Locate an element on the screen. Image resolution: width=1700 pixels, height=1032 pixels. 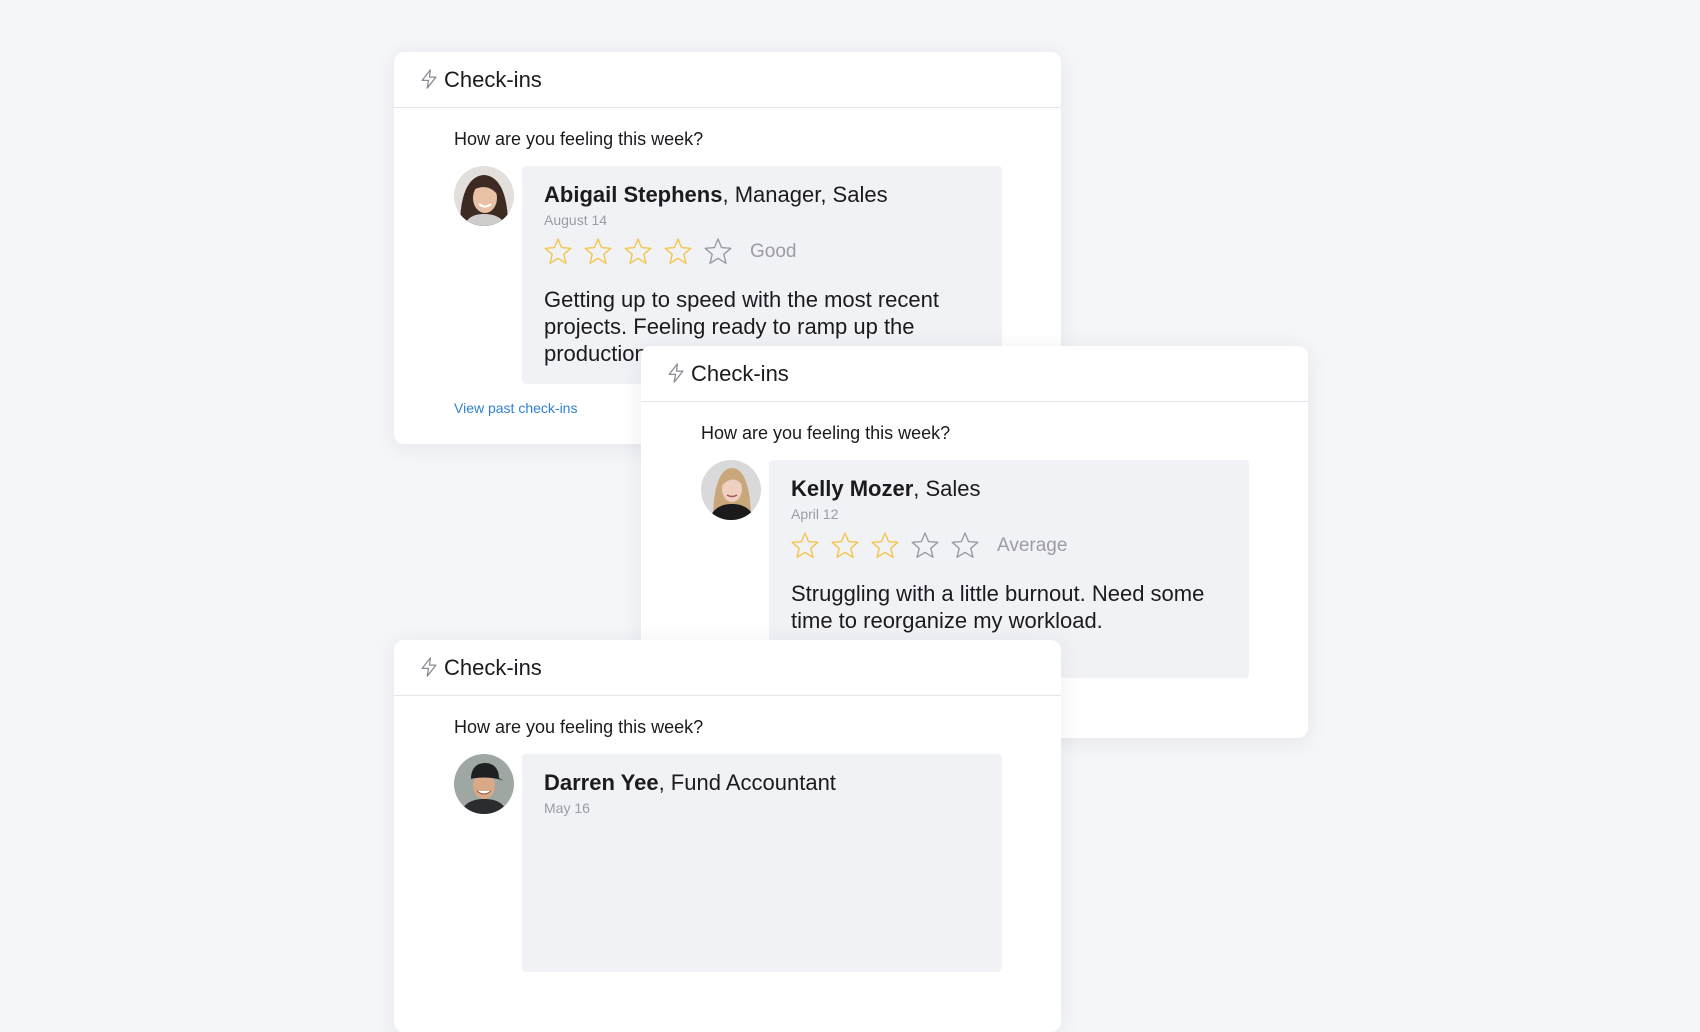
person-name-line: Kelly Mozer, Sales is located at coordinates (886, 489).